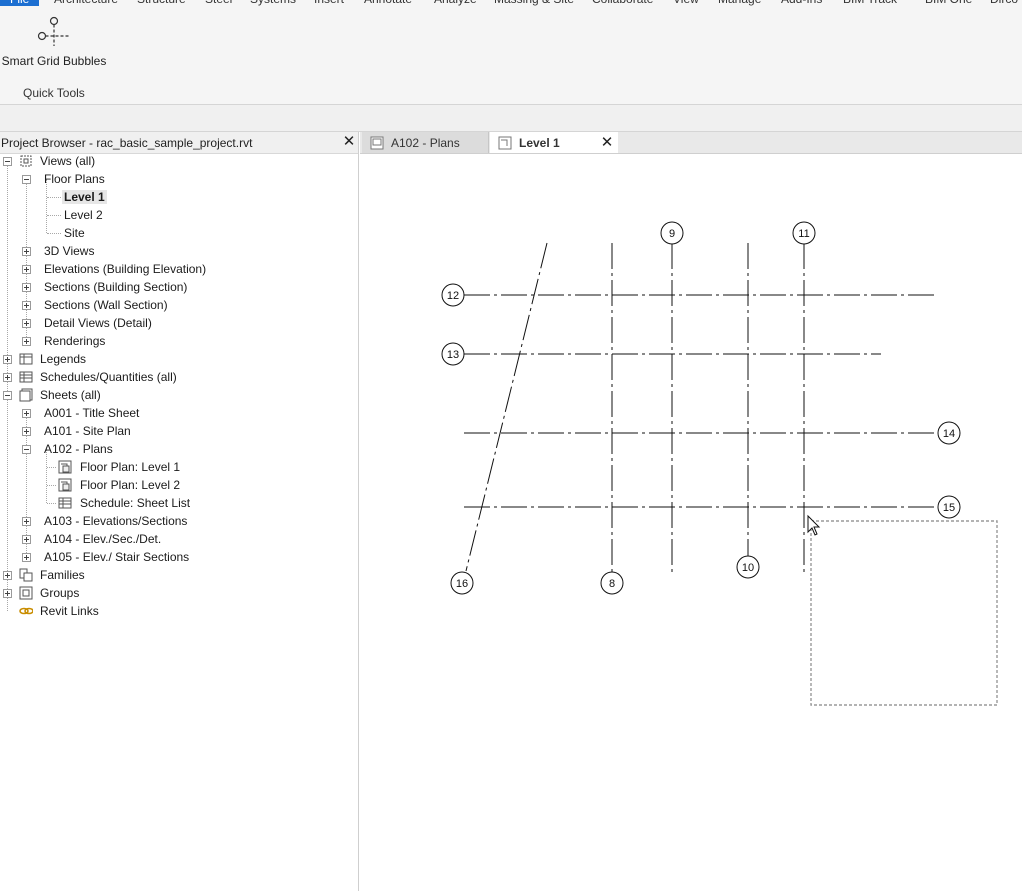 The image size is (1022, 891). I want to click on tree-item-floor-plan-level-2: Floor Plan: Level 2, so click(130, 485).